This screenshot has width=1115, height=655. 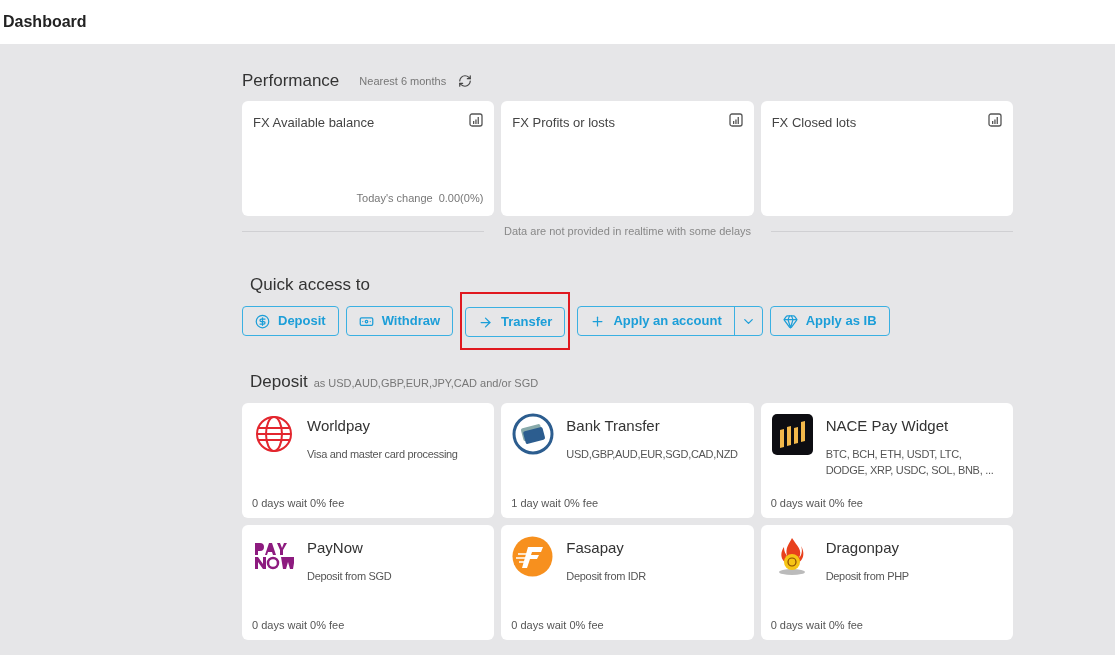 What do you see at coordinates (403, 81) in the screenshot?
I see `period-label: Nearest 6 months` at bounding box center [403, 81].